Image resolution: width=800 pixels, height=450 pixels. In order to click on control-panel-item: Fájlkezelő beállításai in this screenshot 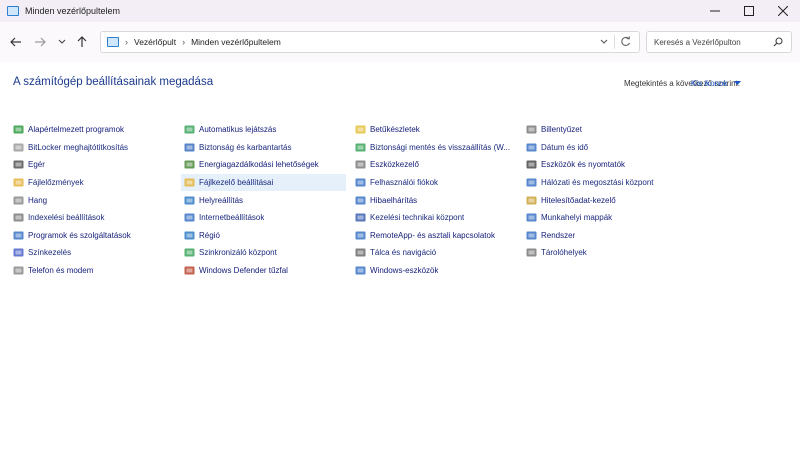, I will do `click(263, 182)`.